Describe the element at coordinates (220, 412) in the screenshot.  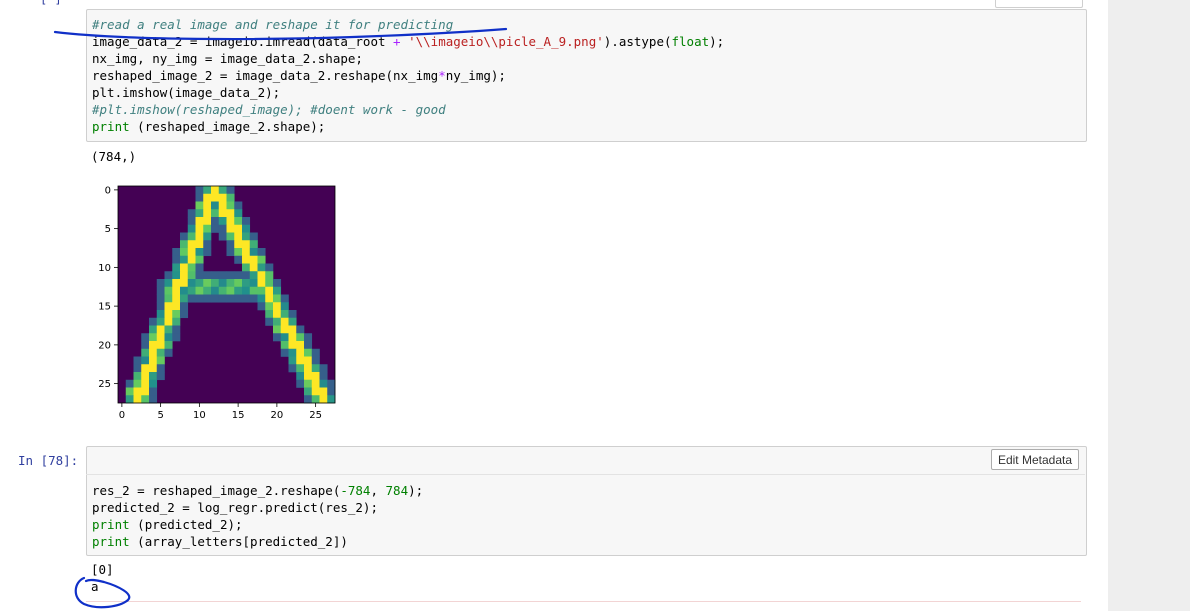
I see `x-axis-ticks: 0 5 10 15 20 25` at that location.